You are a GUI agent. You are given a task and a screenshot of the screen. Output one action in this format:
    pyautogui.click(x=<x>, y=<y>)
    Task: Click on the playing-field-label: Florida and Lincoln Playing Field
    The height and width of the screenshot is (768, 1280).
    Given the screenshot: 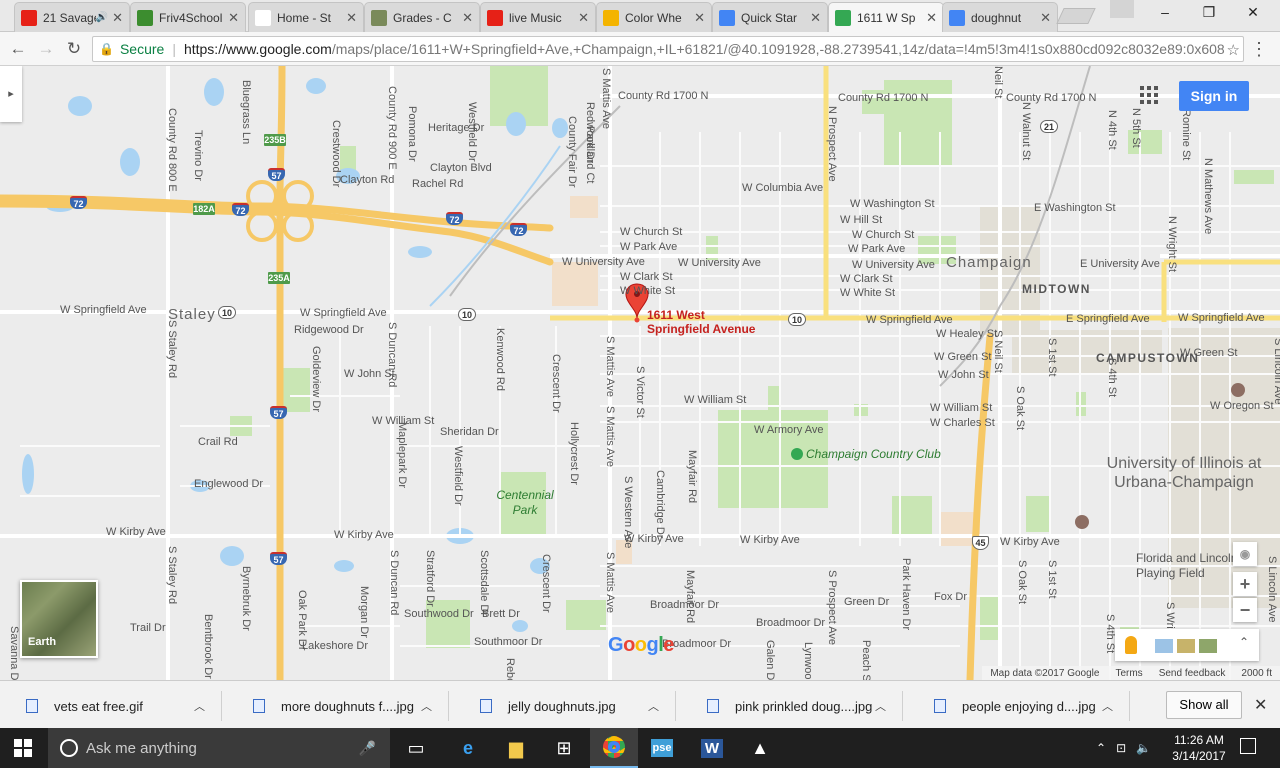 What is the action you would take?
    pyautogui.click(x=1191, y=566)
    